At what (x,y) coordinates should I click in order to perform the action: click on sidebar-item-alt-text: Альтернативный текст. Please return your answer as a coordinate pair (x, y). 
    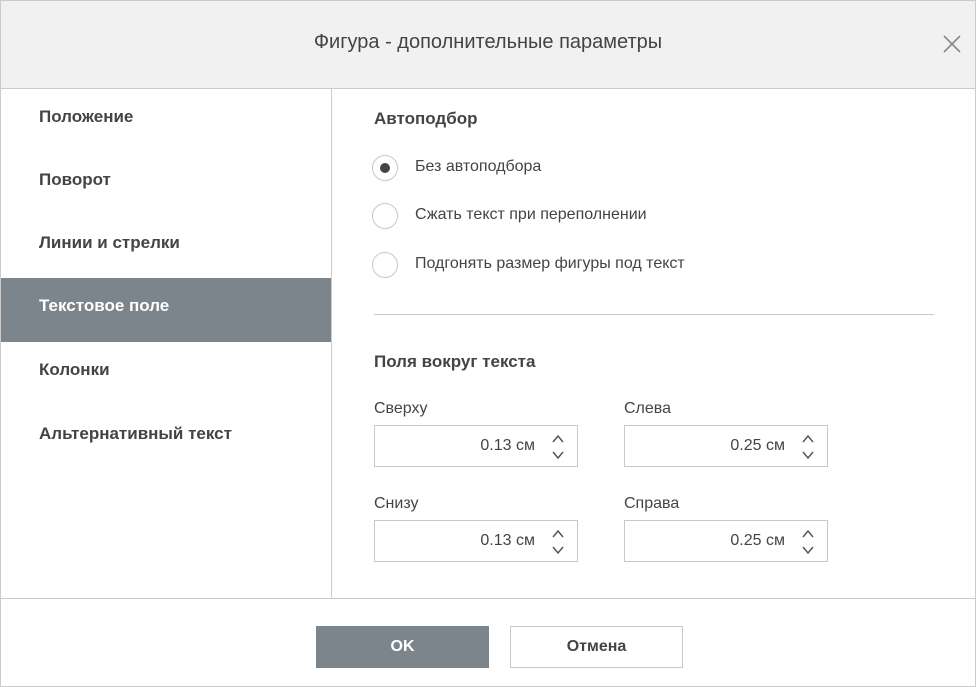
    Looking at the image, I should click on (166, 438).